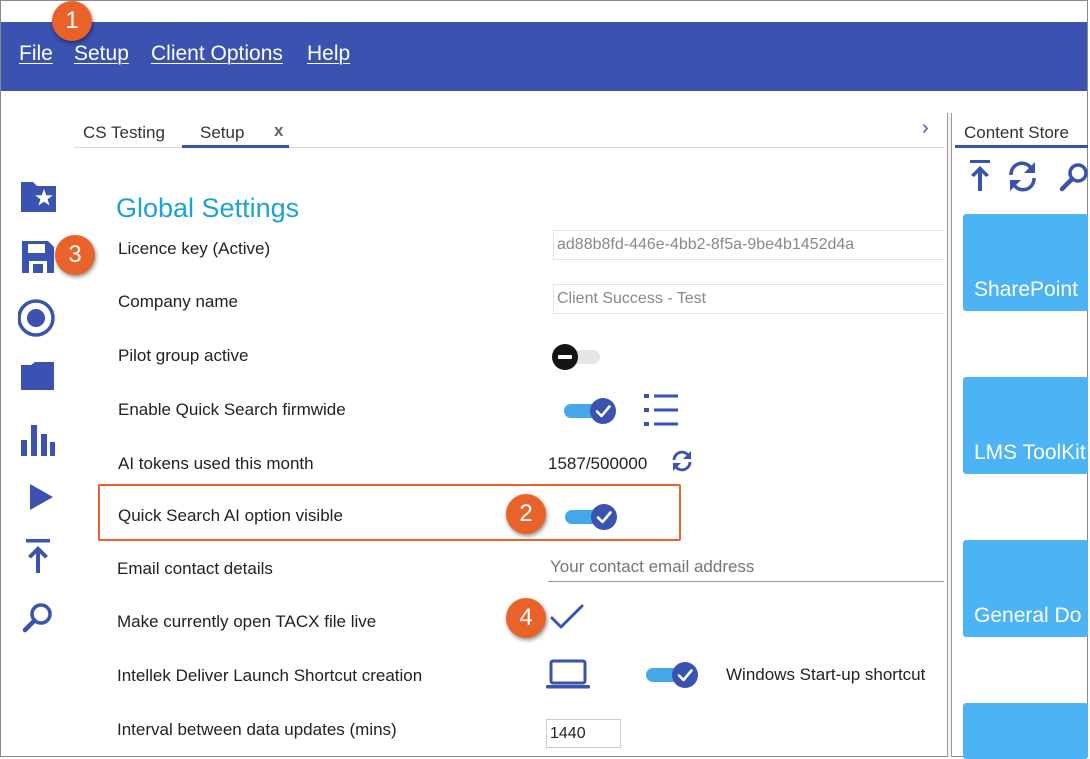 This screenshot has width=1090, height=759. What do you see at coordinates (746, 567) in the screenshot?
I see `email-field` at bounding box center [746, 567].